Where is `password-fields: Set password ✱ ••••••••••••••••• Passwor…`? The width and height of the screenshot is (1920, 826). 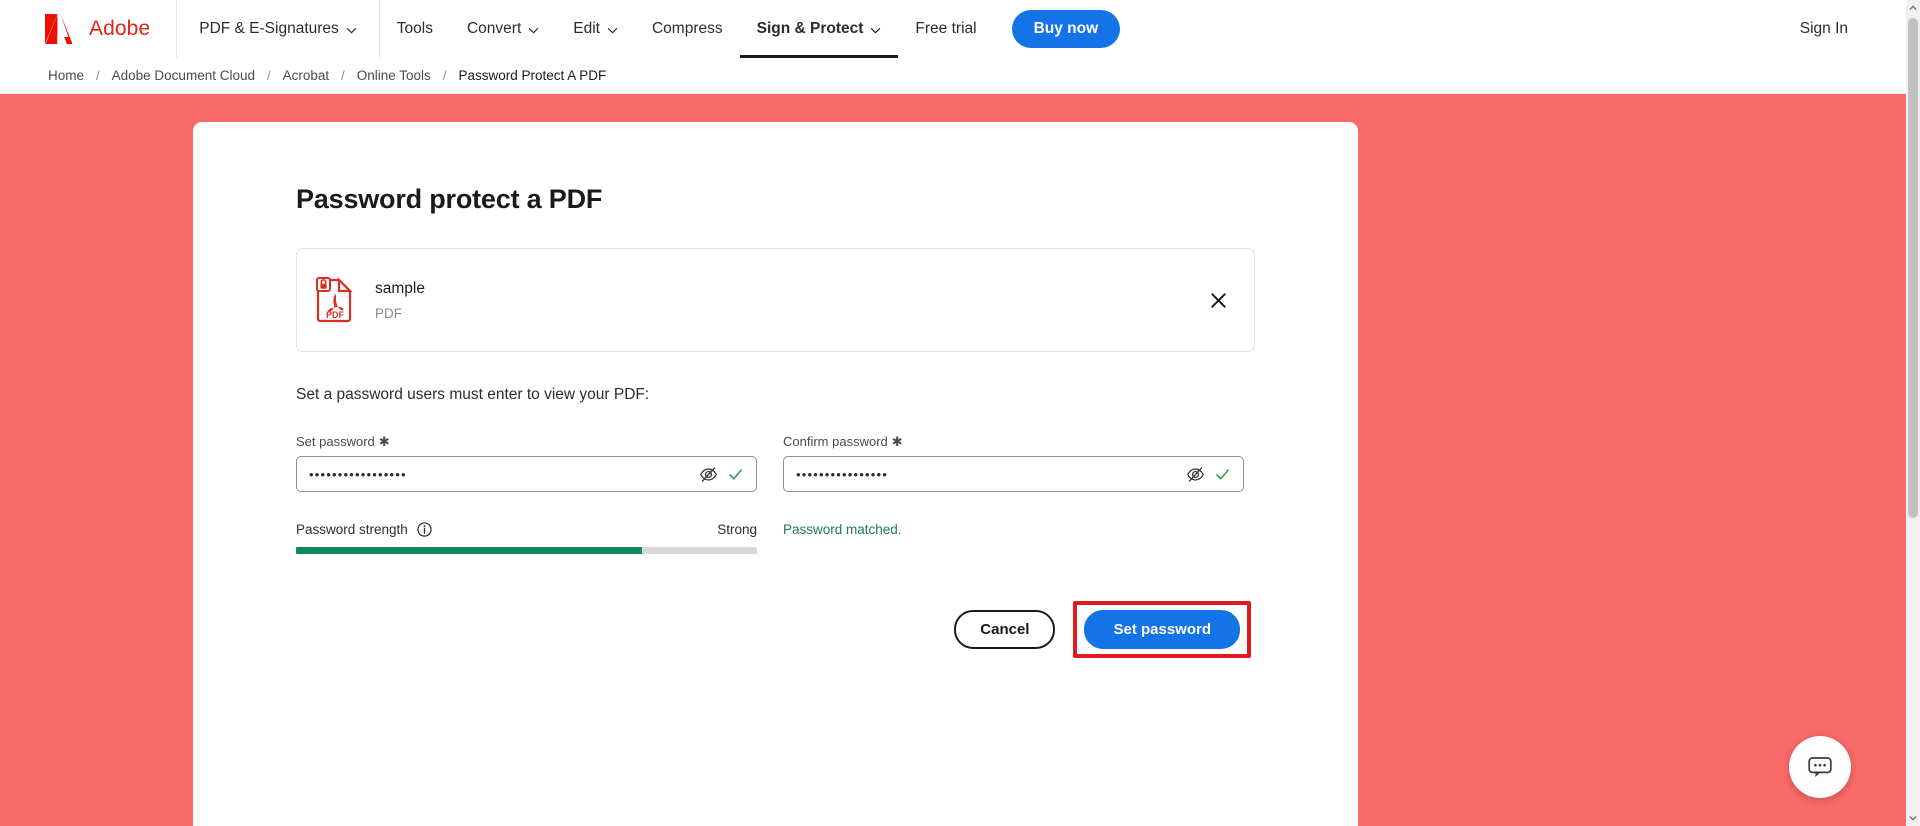 password-fields: Set password ✱ ••••••••••••••••• Passwor… is located at coordinates (775, 494).